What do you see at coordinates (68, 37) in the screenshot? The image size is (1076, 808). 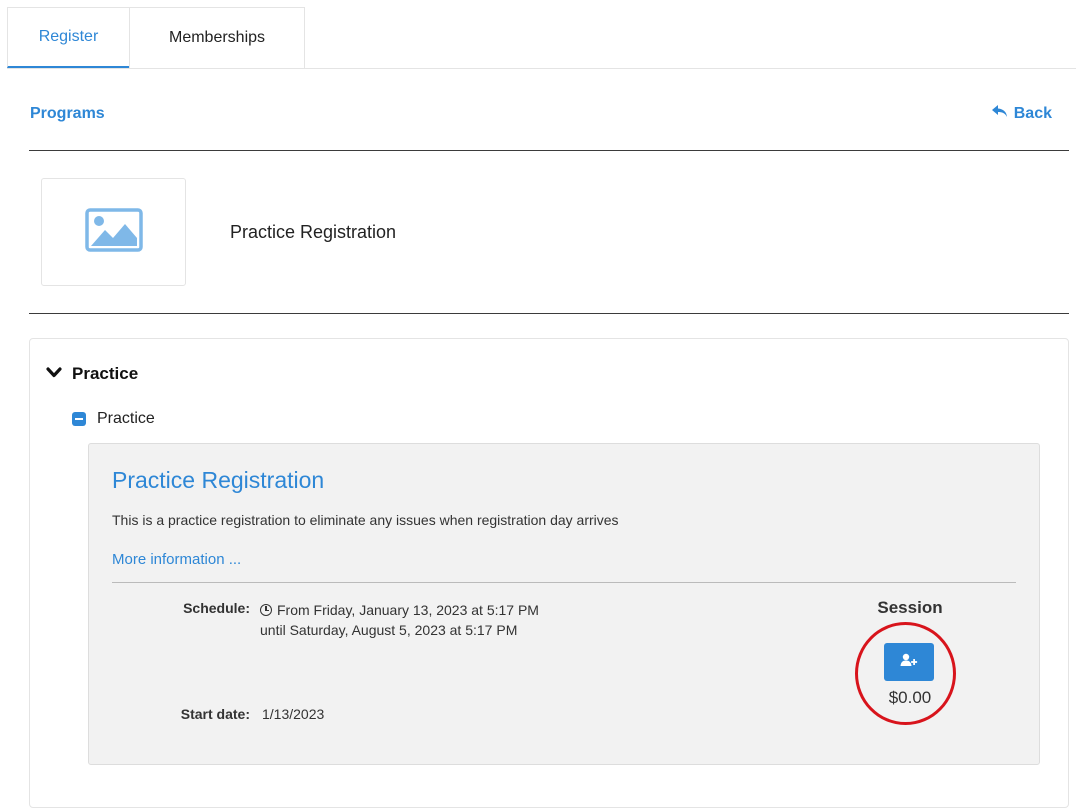 I see `tab-register: Register` at bounding box center [68, 37].